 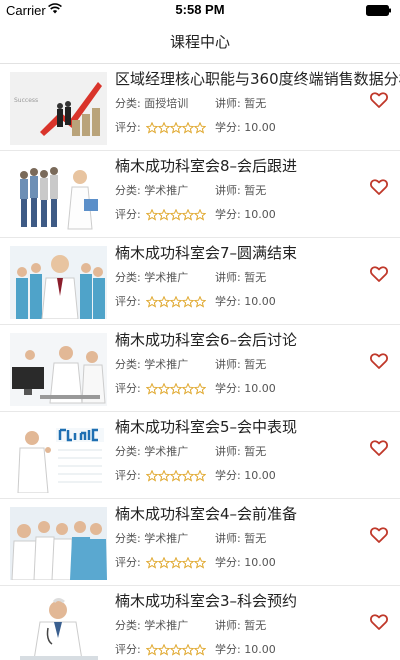 I want to click on clinic-nurse-icon, so click(x=58, y=456).